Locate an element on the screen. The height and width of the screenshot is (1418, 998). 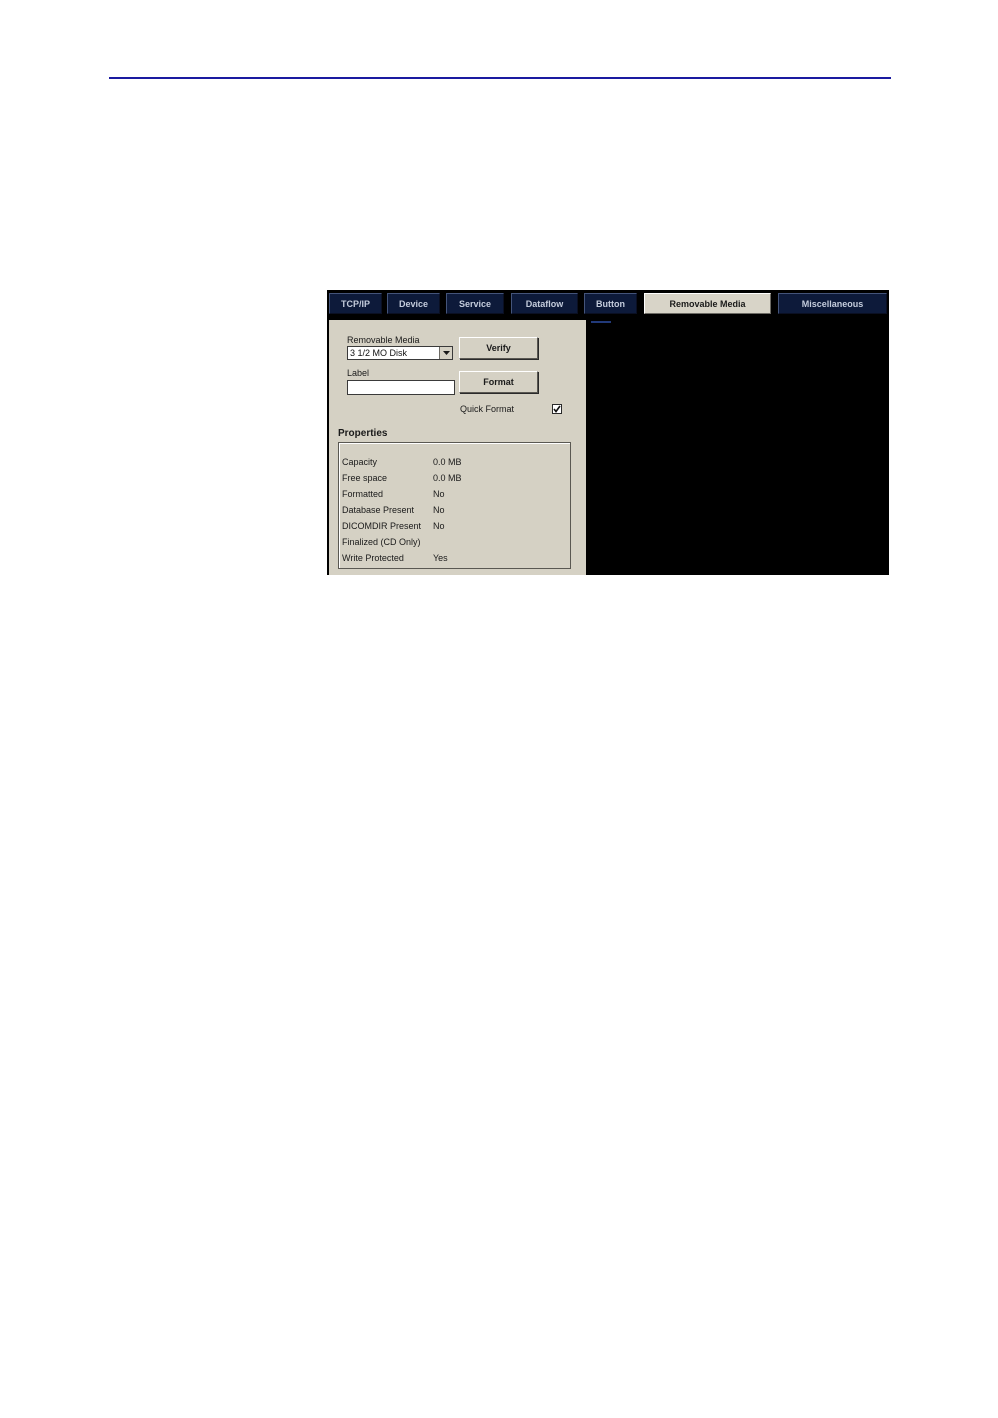
tab-button: Button is located at coordinates (610, 303).